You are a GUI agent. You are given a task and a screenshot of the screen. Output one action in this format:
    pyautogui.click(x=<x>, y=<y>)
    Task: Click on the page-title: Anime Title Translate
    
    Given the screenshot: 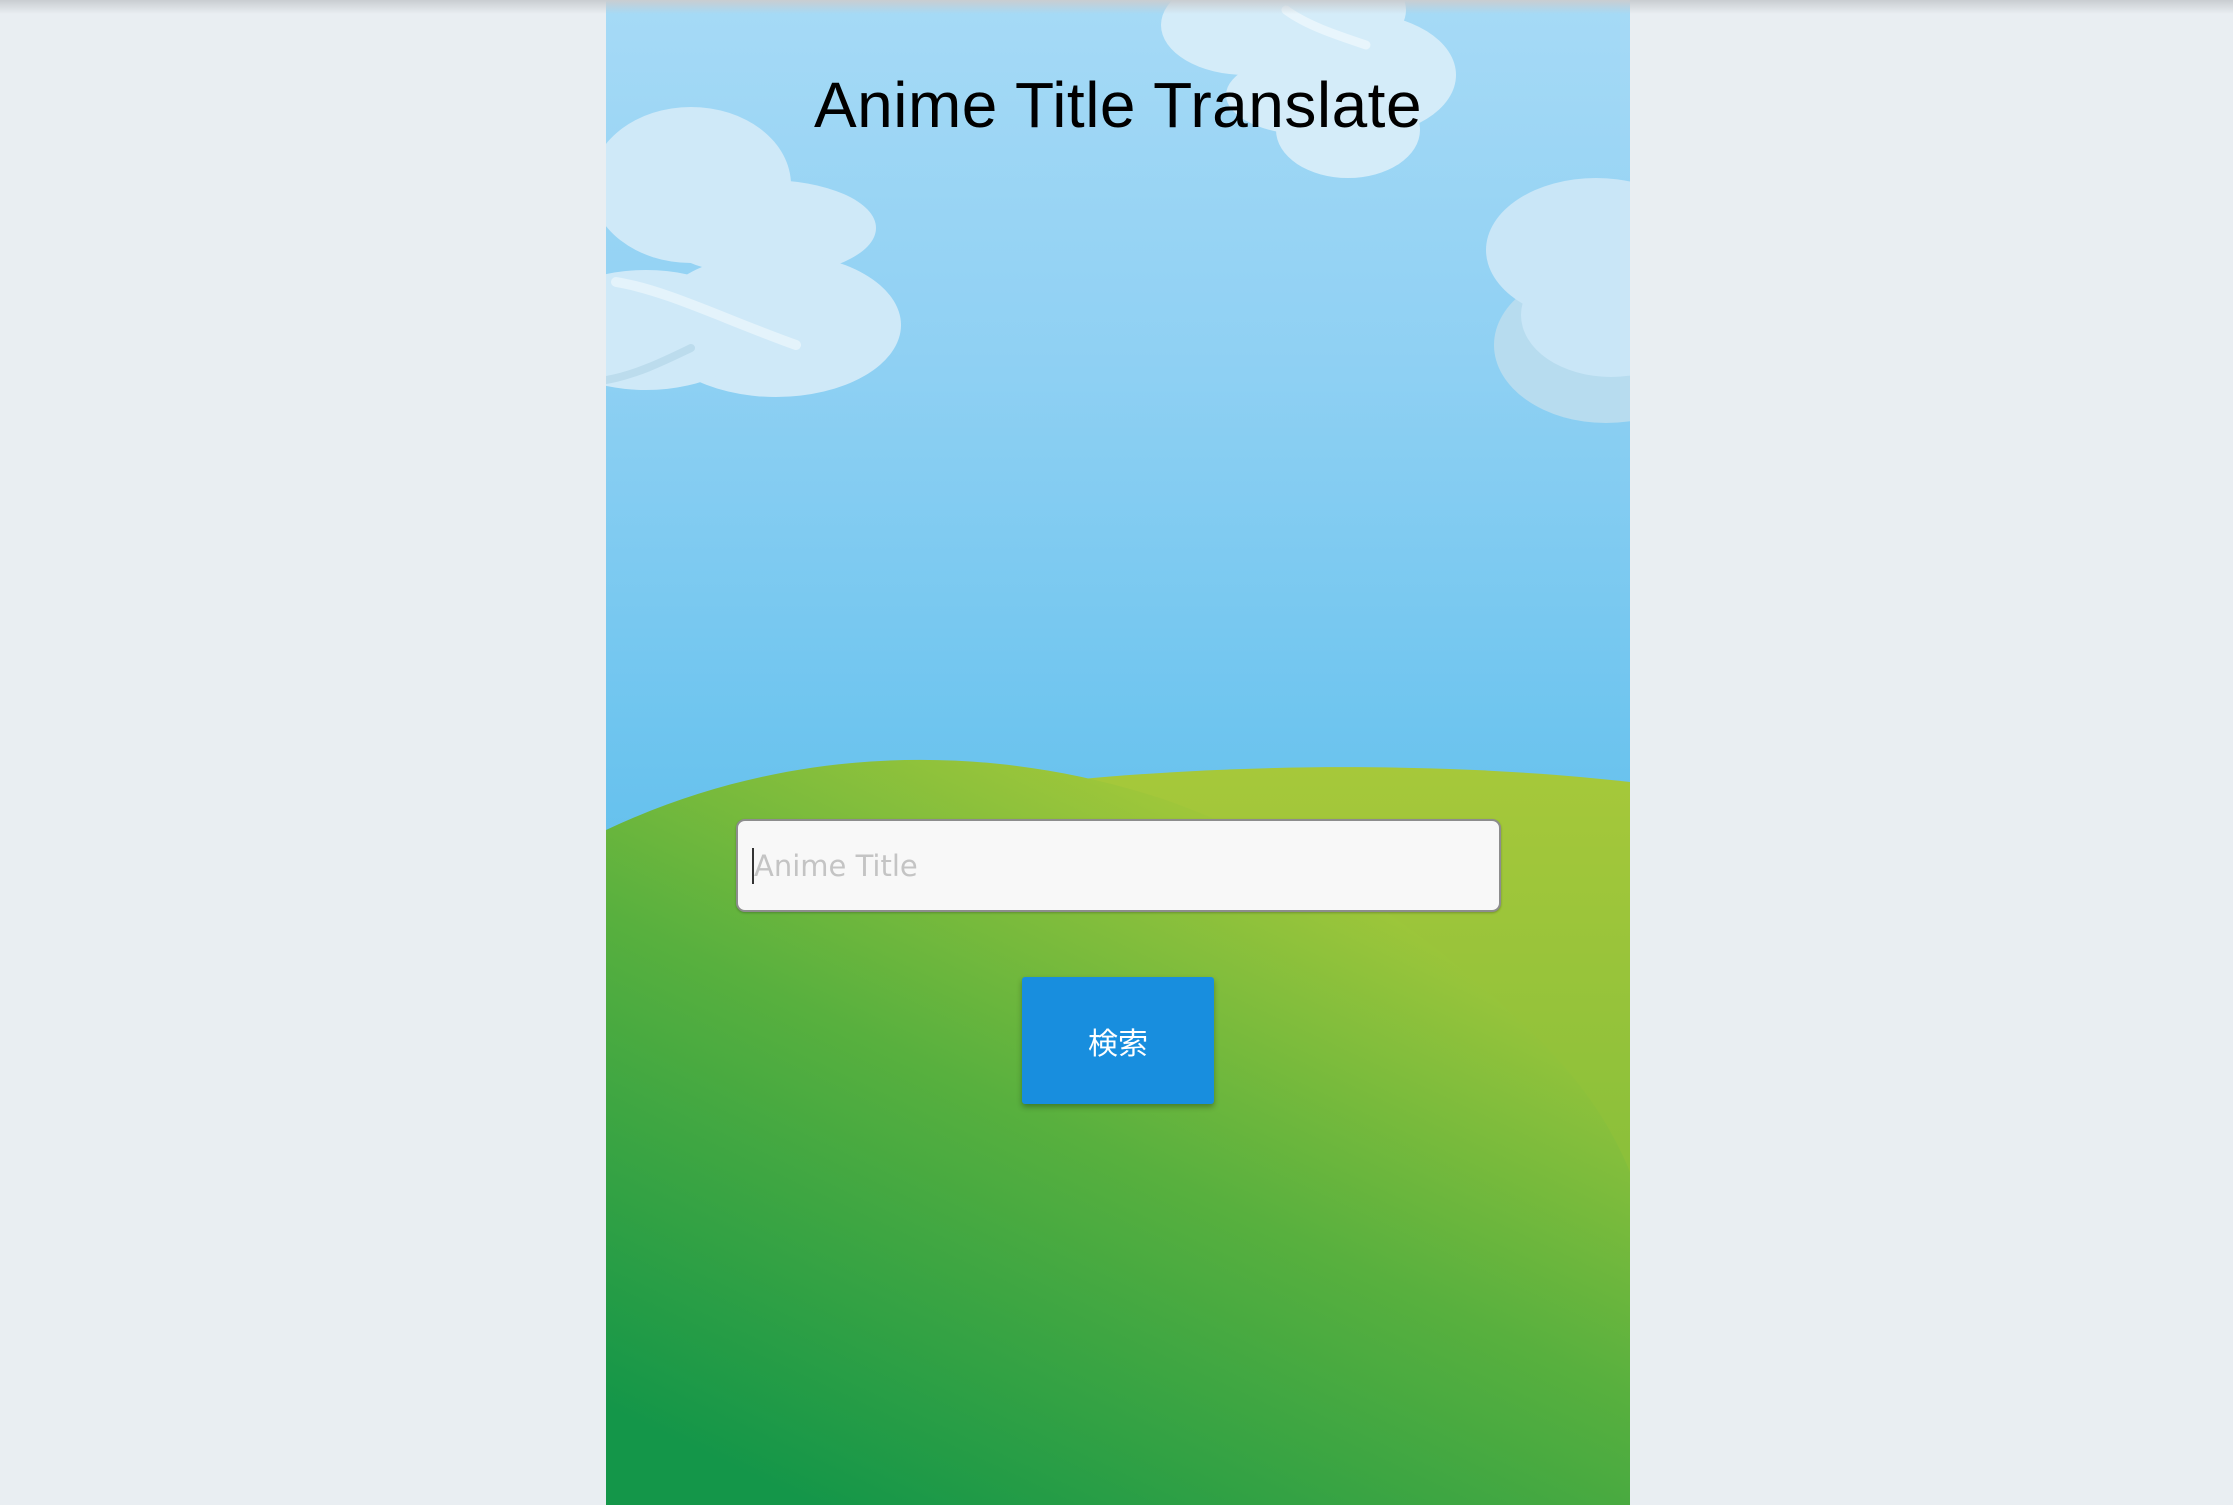 What is the action you would take?
    pyautogui.click(x=1118, y=105)
    